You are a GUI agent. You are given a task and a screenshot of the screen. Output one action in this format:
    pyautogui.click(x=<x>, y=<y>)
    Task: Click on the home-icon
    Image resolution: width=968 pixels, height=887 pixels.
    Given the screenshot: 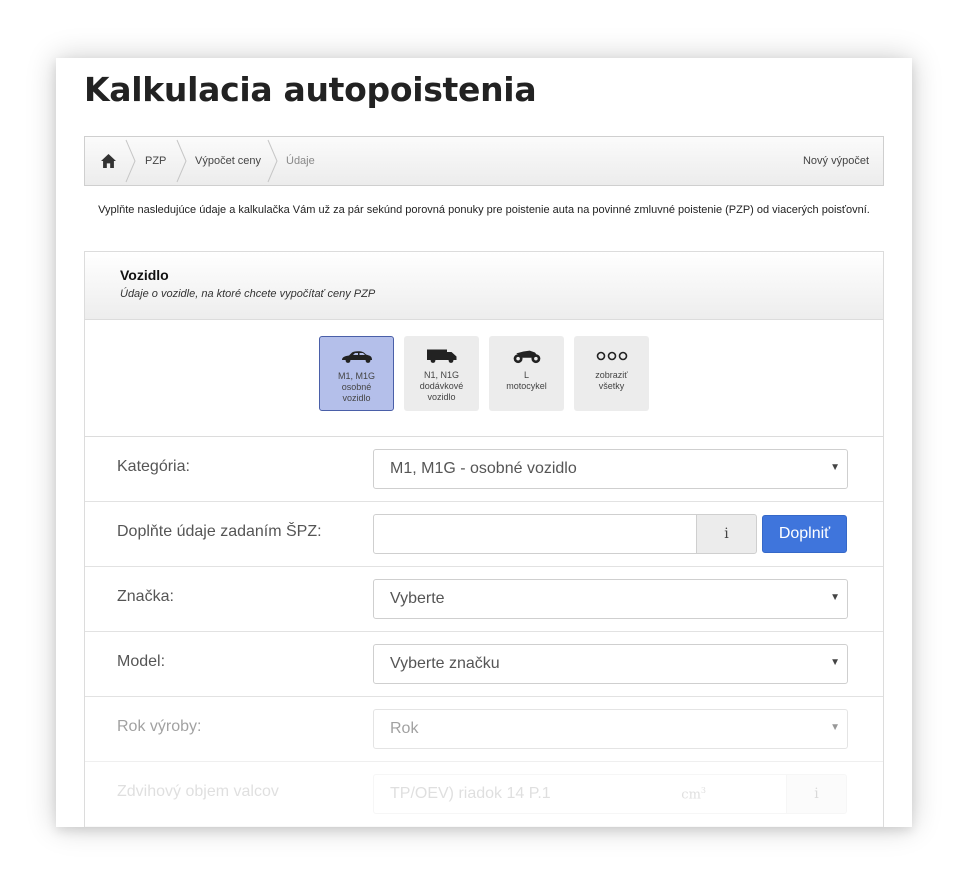 What is the action you would take?
    pyautogui.click(x=108, y=161)
    